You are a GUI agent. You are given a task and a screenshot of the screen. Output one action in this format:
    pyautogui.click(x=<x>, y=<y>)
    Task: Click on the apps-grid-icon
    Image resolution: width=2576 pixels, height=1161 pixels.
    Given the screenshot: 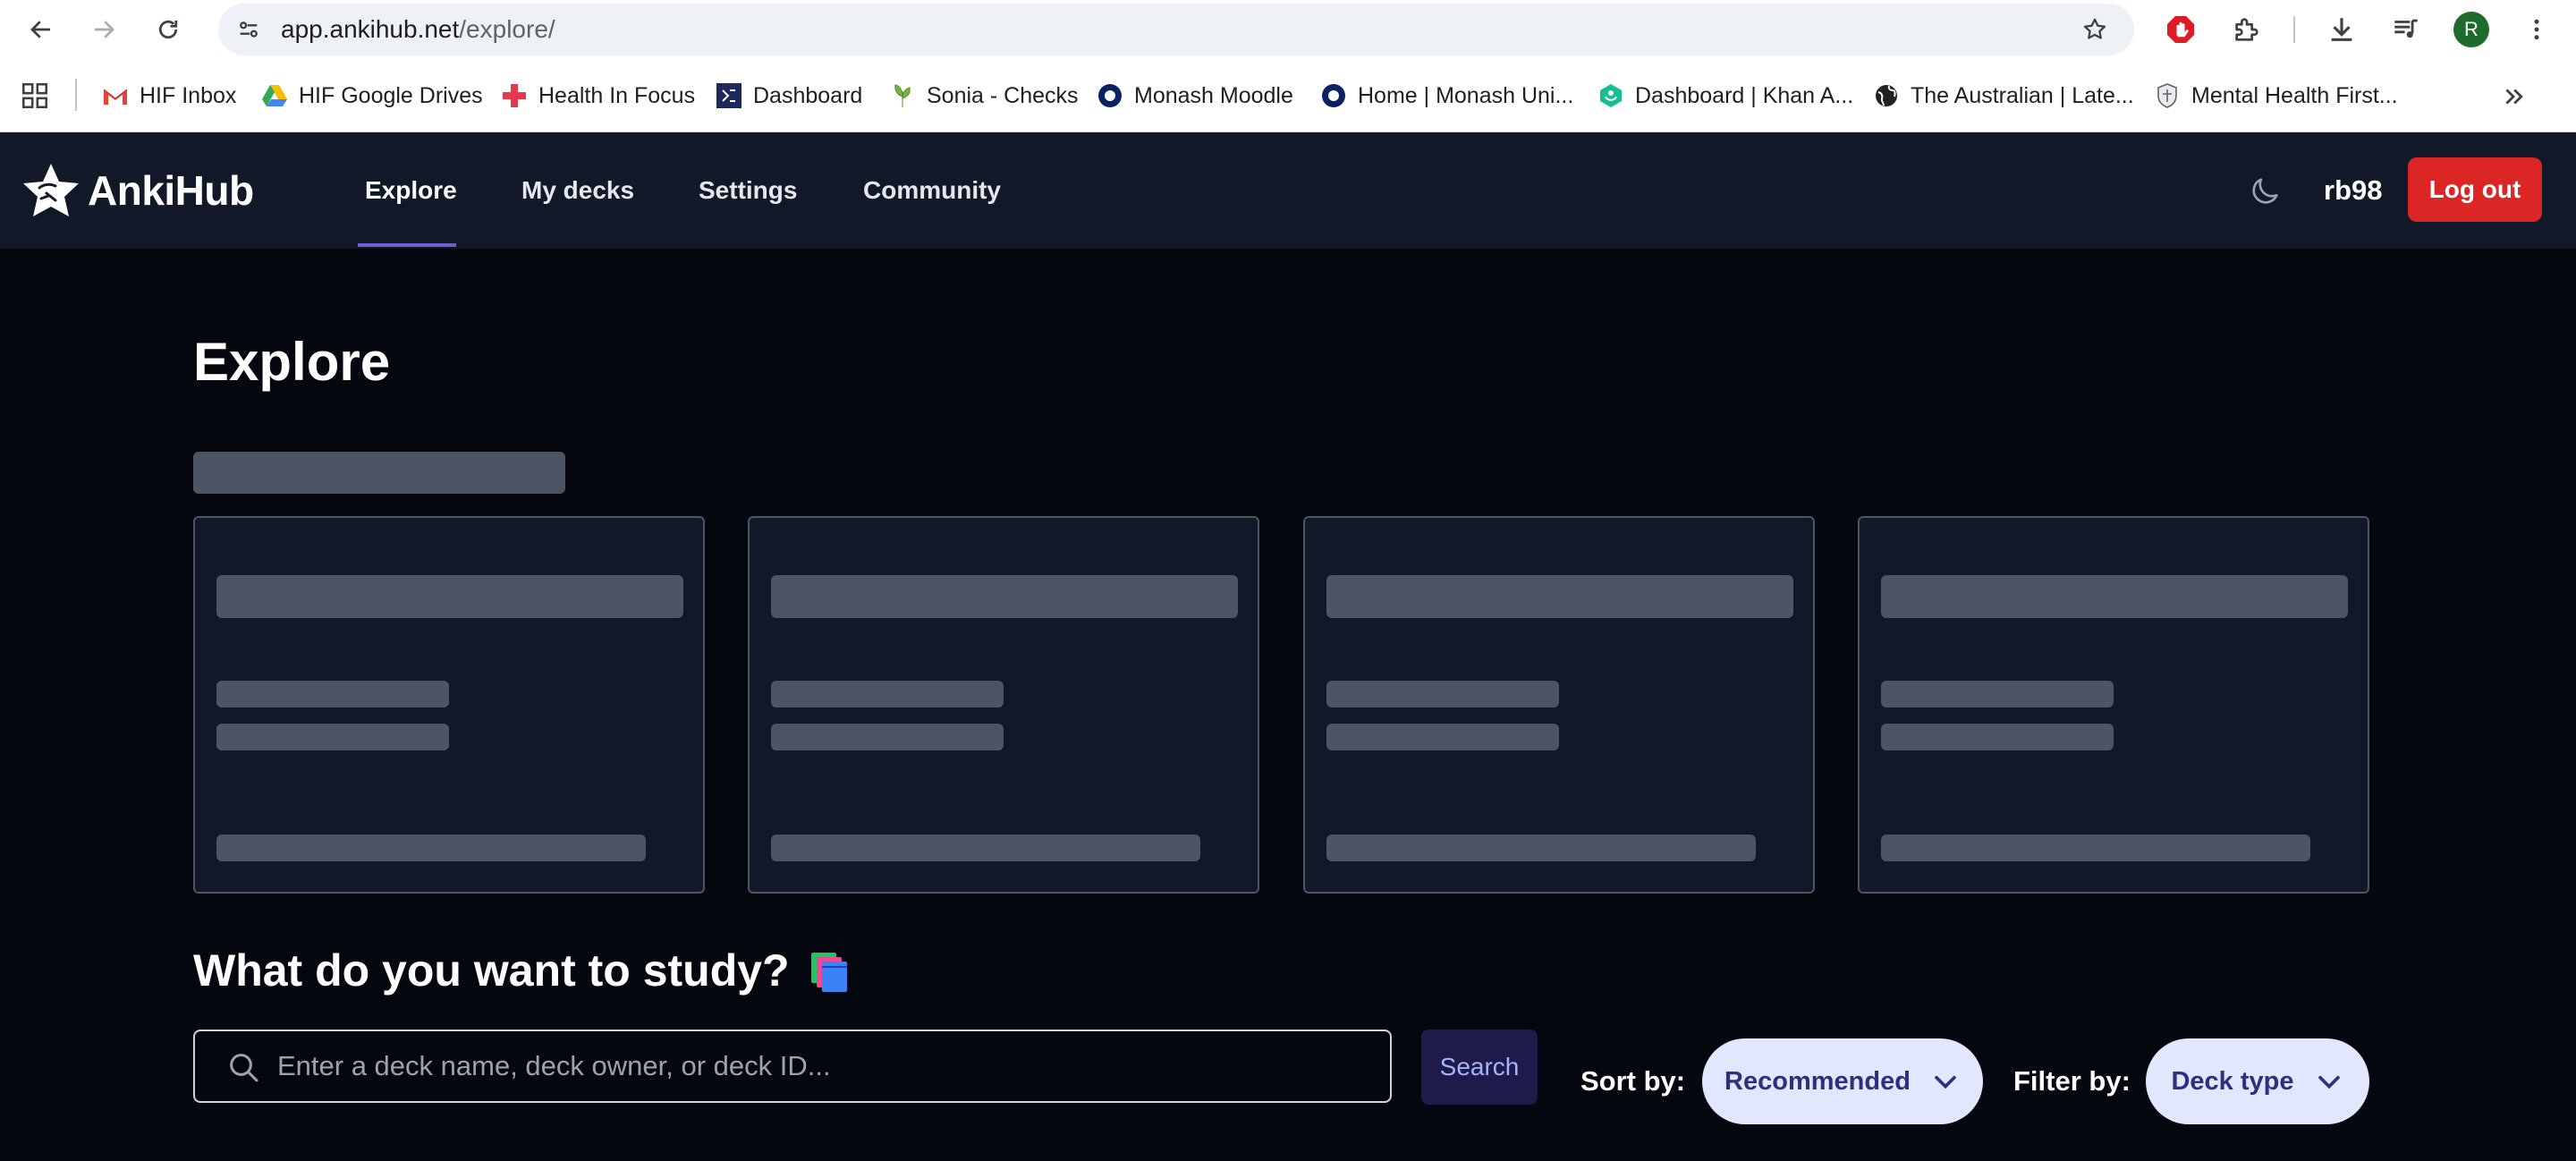 What is the action you would take?
    pyautogui.click(x=34, y=96)
    